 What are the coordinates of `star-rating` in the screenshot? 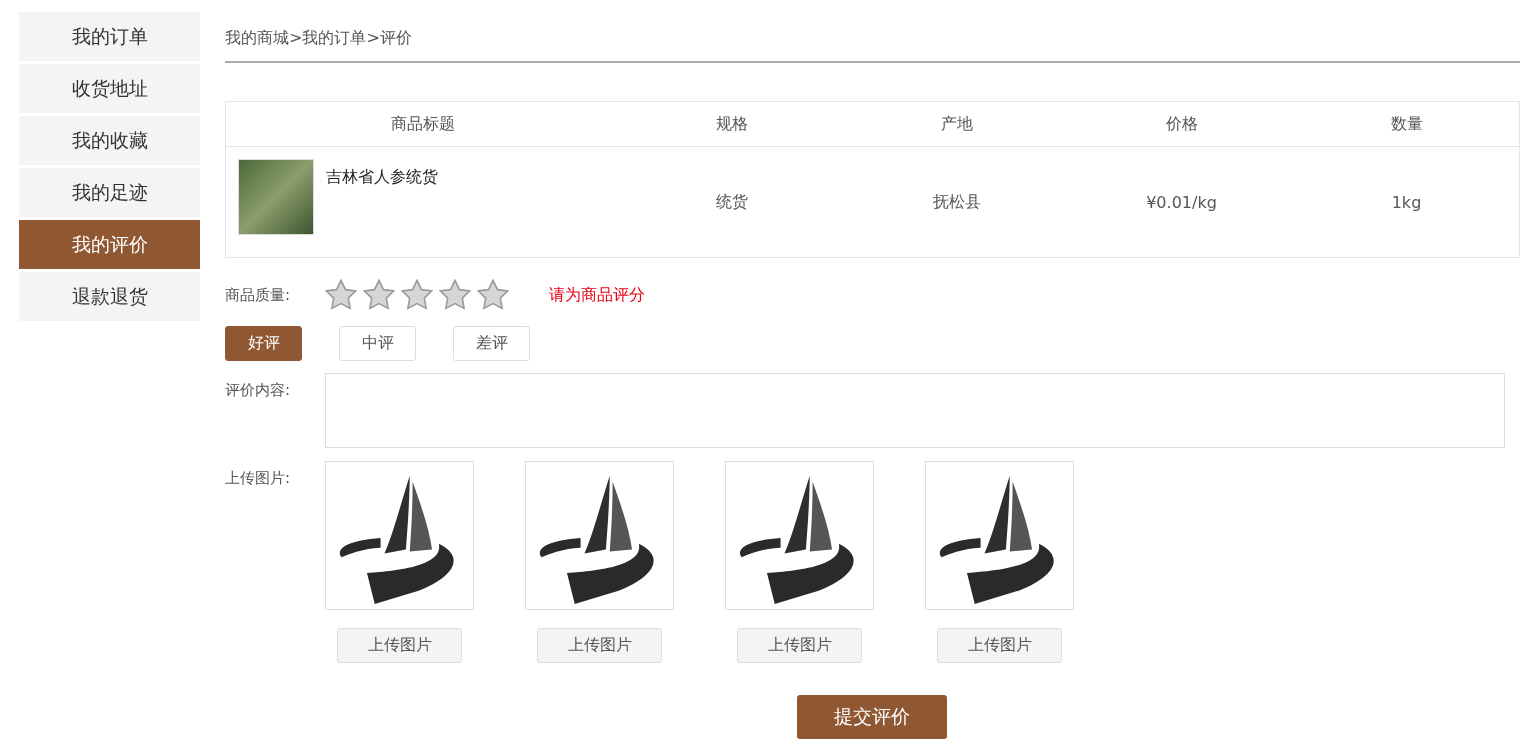 It's located at (417, 295).